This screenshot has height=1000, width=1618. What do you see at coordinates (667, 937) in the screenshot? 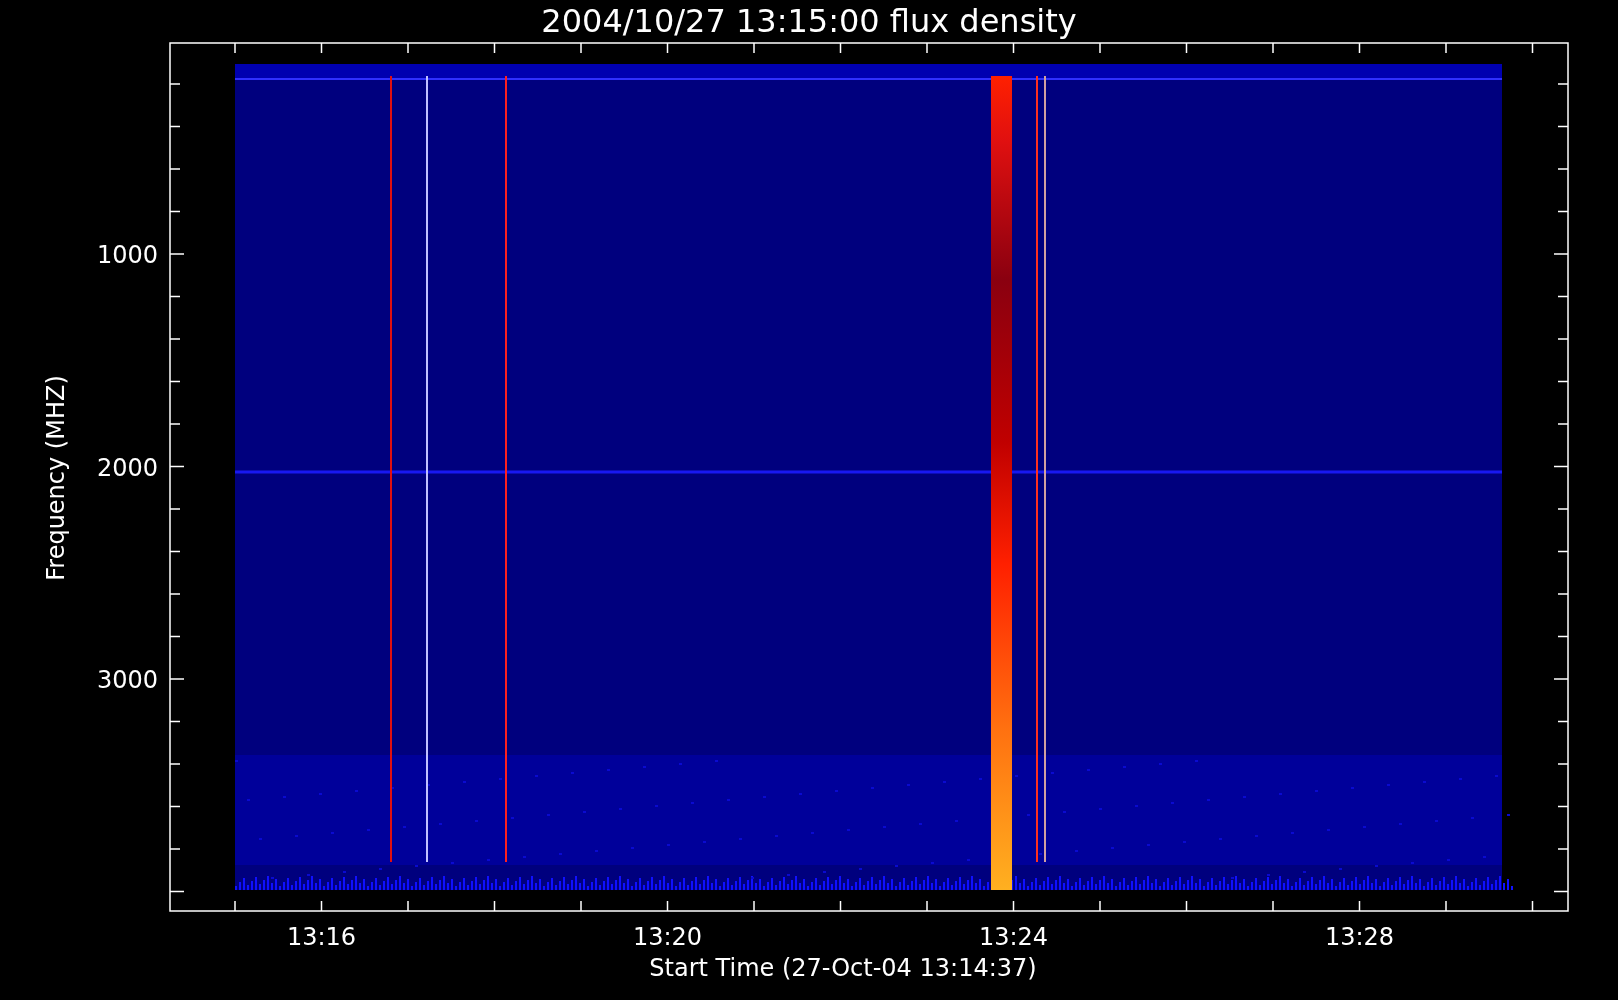
I see `tick-label: 13:20` at bounding box center [667, 937].